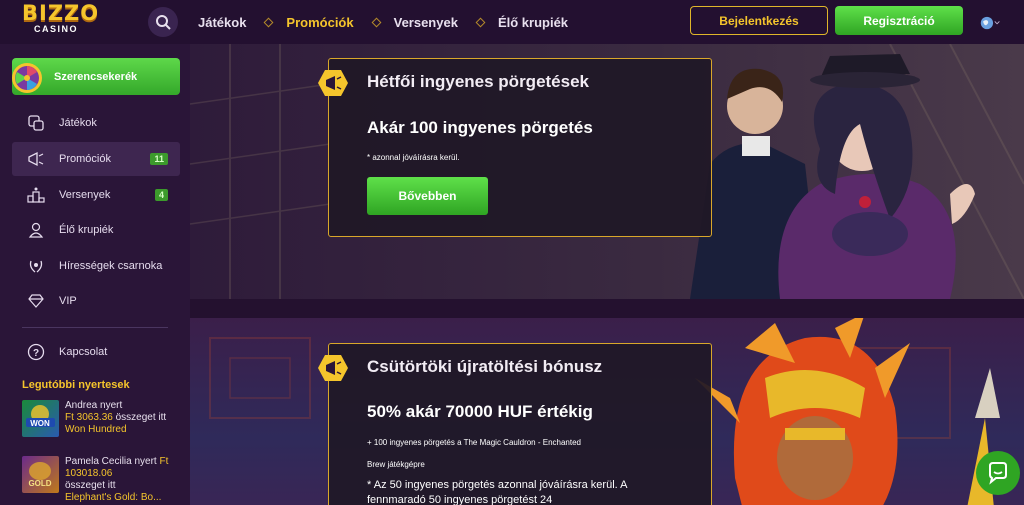 The width and height of the screenshot is (1024, 505). What do you see at coordinates (61, 13) in the screenshot?
I see `logo-text: BIZZO` at bounding box center [61, 13].